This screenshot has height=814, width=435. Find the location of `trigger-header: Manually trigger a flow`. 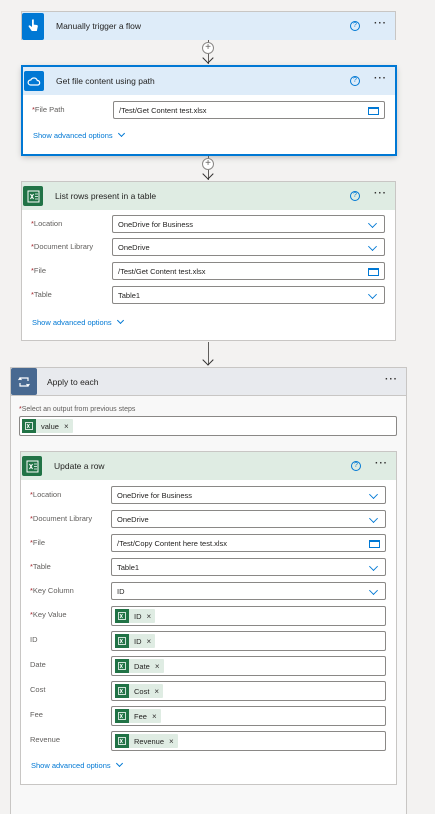

trigger-header: Manually trigger a flow is located at coordinates (208, 26).